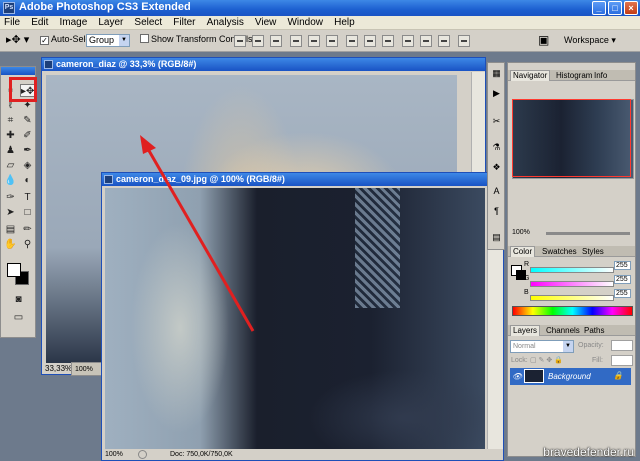  Describe the element at coordinates (344, 22) in the screenshot. I see `menu-help: Help` at that location.